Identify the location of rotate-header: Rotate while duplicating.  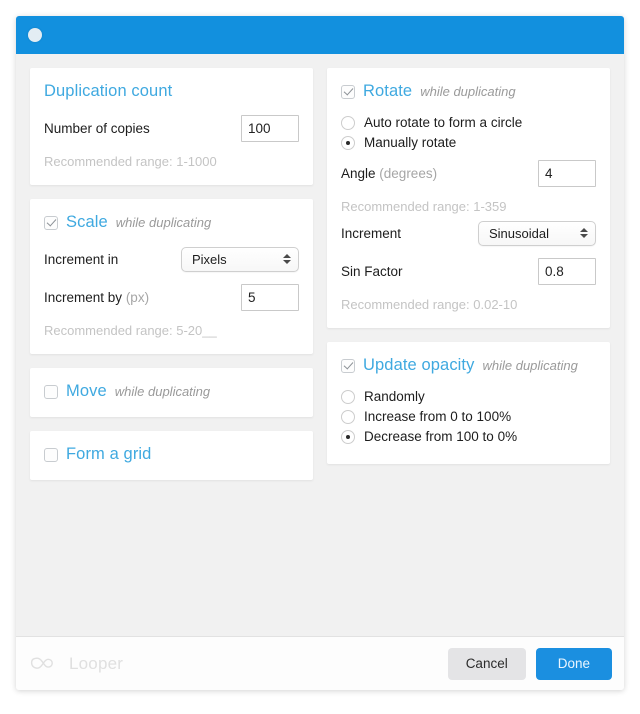
(468, 91).